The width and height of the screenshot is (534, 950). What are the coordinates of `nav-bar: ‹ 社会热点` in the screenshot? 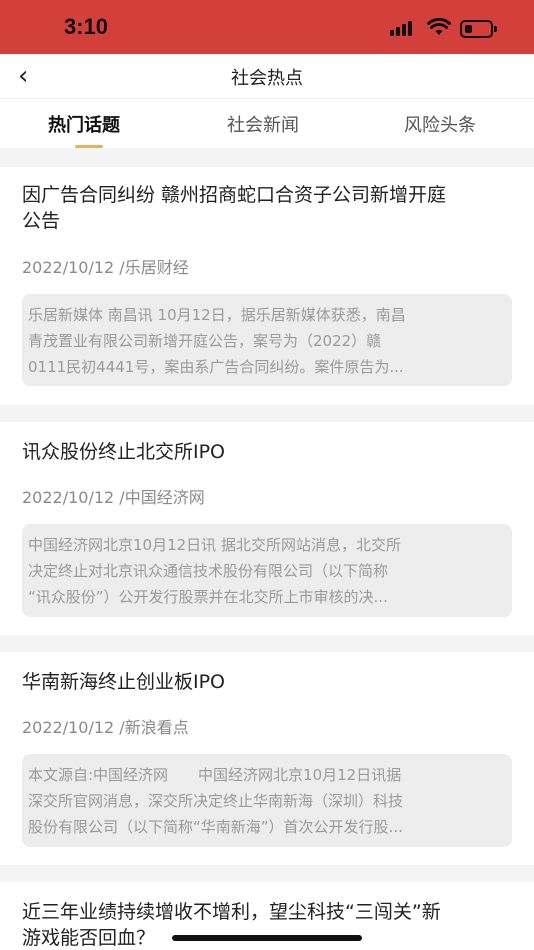 It's located at (267, 76).